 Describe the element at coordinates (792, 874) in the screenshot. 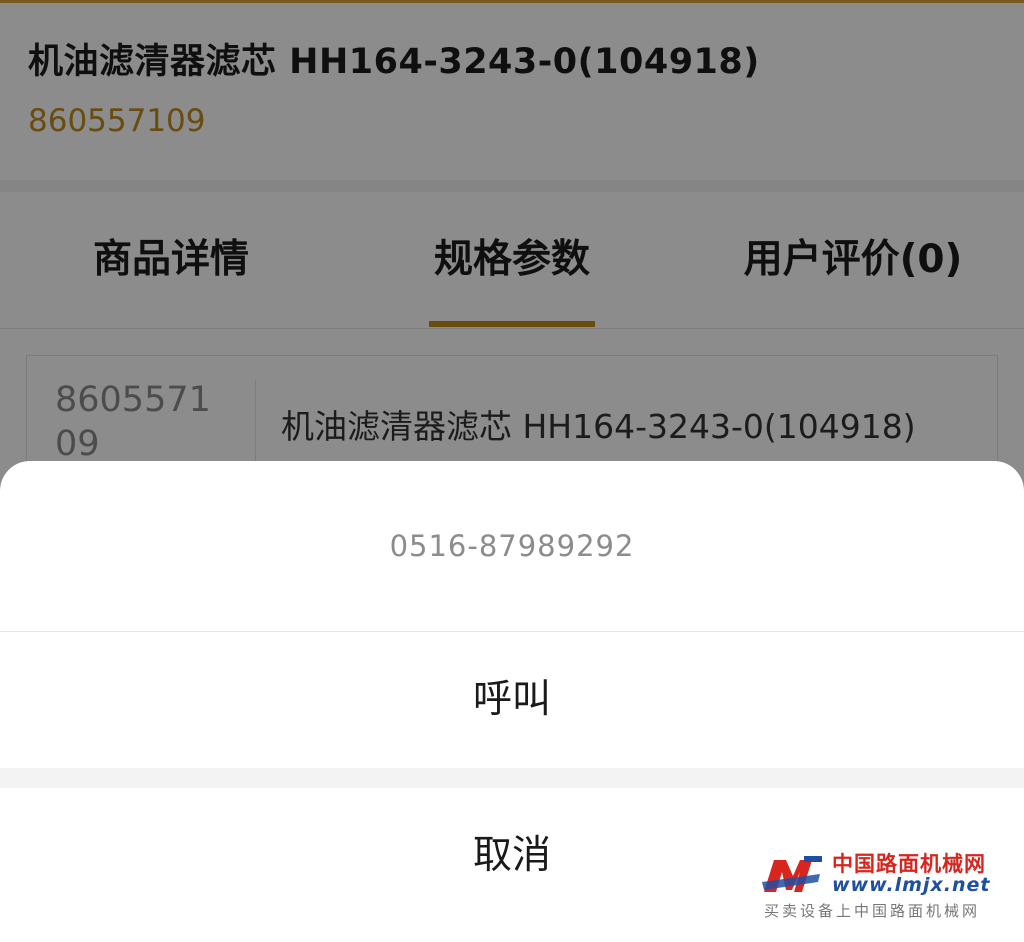

I see `lmjx-logo-icon` at that location.